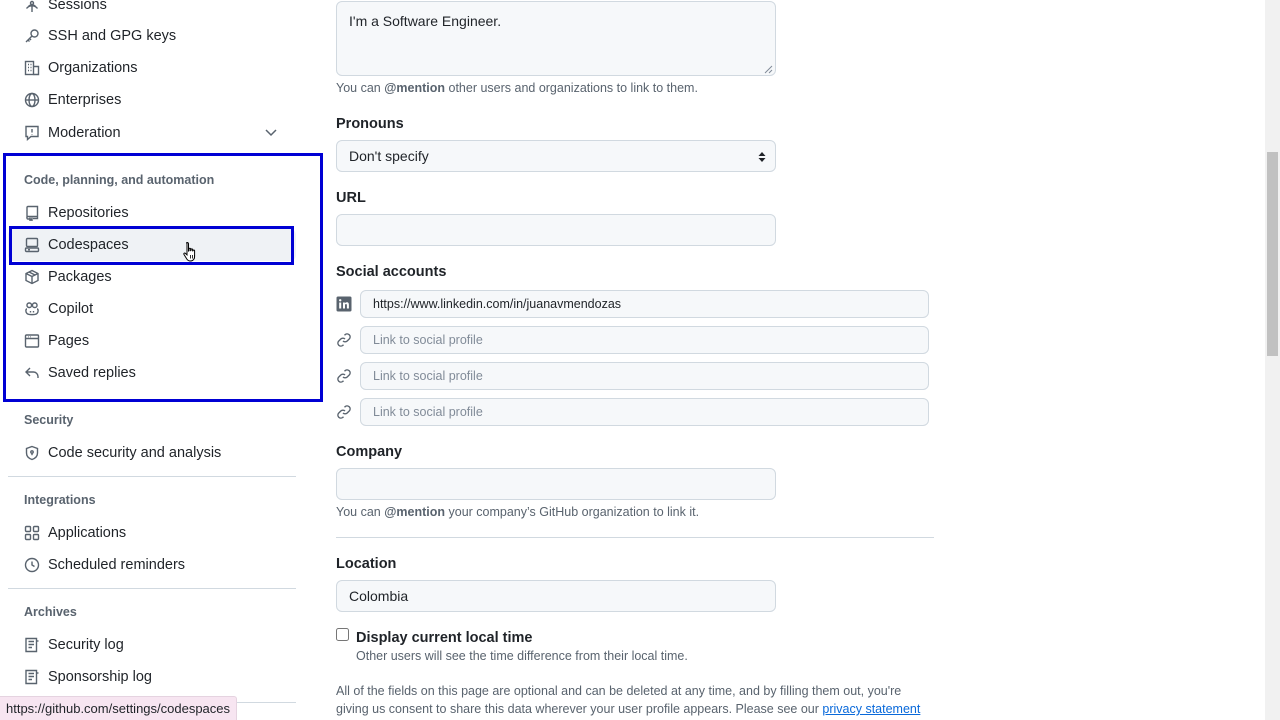 This screenshot has width=1280, height=720. What do you see at coordinates (135, 453) in the screenshot?
I see `sidebar-item-label: Code security and analysis` at bounding box center [135, 453].